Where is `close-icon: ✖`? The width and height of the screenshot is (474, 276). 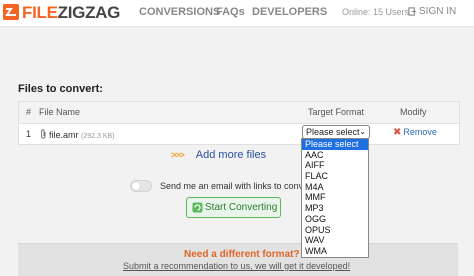
close-icon: ✖ is located at coordinates (397, 132).